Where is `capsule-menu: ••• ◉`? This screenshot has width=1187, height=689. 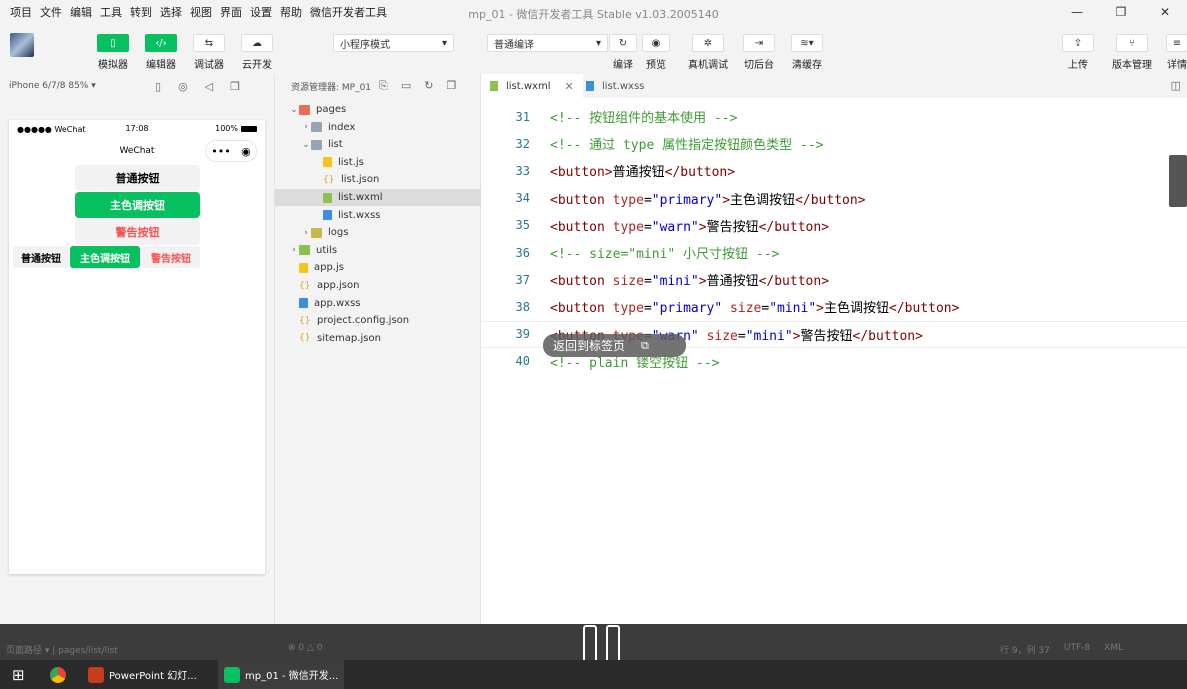 capsule-menu: ••• ◉ is located at coordinates (231, 151).